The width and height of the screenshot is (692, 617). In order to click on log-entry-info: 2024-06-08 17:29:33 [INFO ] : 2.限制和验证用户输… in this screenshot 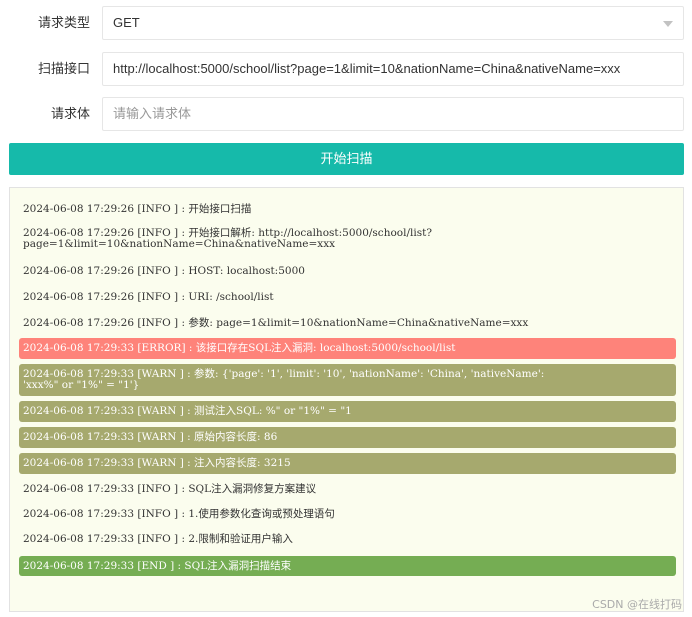, I will do `click(347, 539)`.